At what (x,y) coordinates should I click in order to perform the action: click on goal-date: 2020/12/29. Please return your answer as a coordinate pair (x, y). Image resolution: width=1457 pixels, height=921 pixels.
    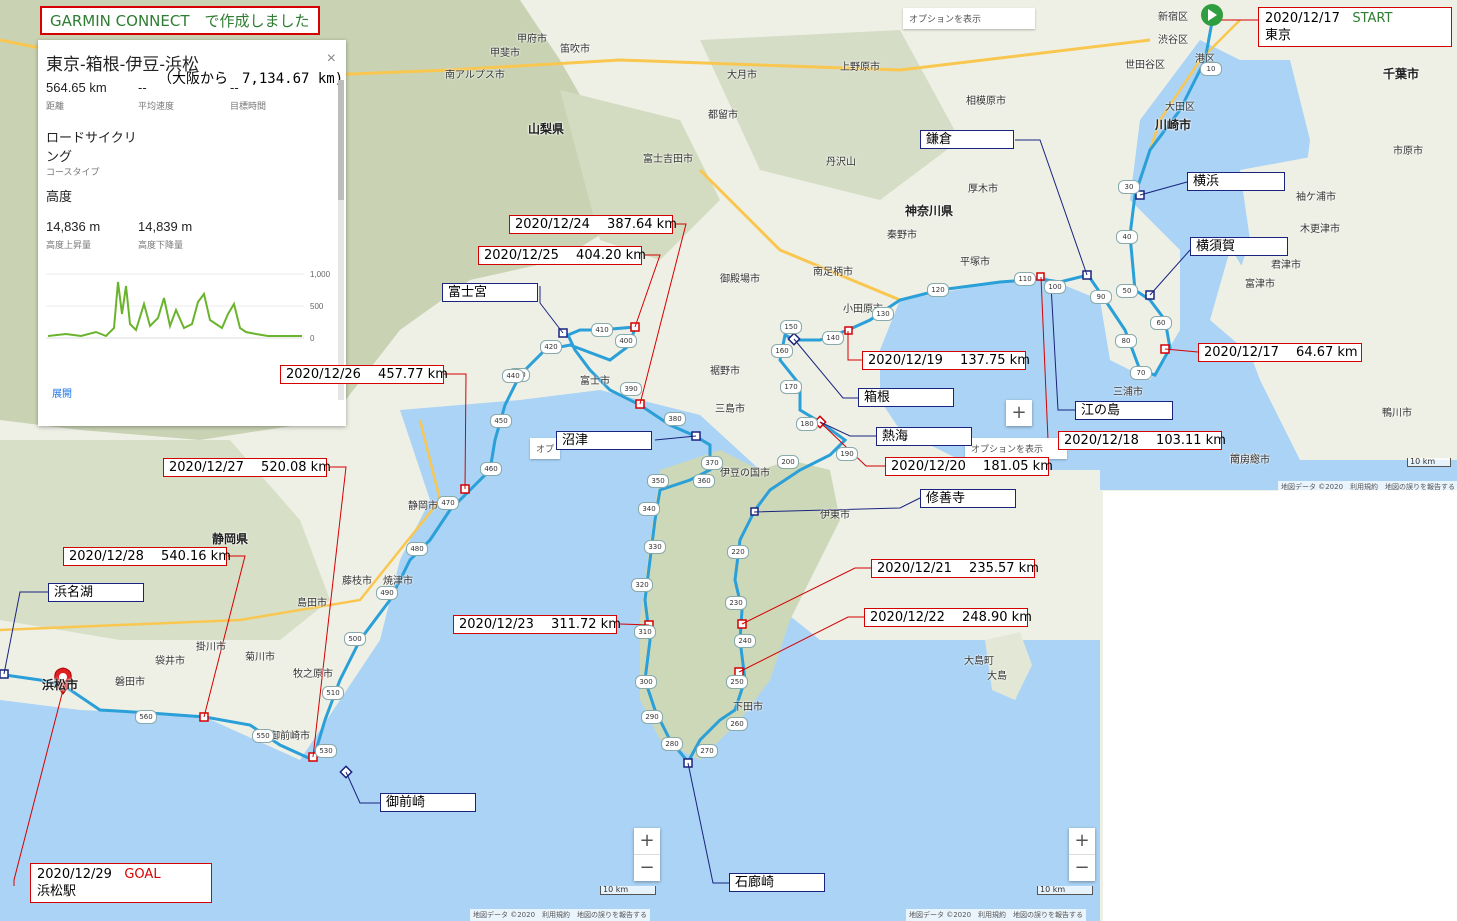
    Looking at the image, I should click on (74, 874).